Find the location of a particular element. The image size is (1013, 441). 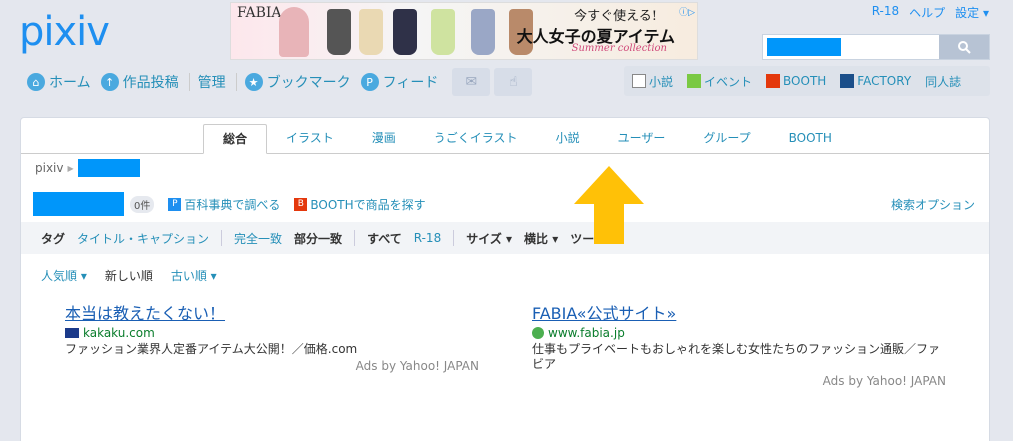

nav-bookmark: ★ ブックマーク is located at coordinates (297, 82).